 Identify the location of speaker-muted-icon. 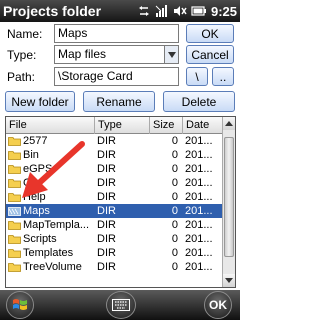
(180, 11).